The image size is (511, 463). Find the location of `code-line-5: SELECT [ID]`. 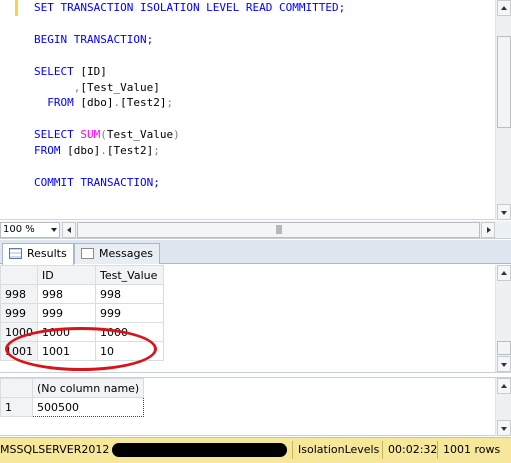

code-line-5: SELECT [ID] is located at coordinates (70, 71).